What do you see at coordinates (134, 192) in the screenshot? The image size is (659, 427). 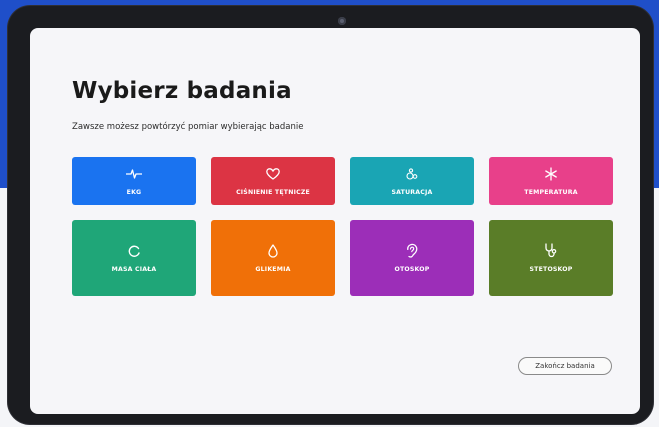 I see `tile-label: EKG` at bounding box center [134, 192].